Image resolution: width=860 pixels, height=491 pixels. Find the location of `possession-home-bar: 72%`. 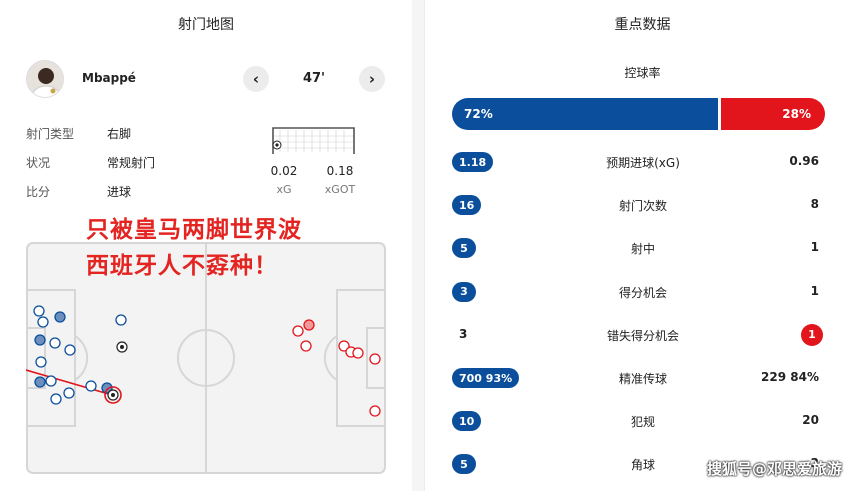

possession-home-bar: 72% is located at coordinates (585, 114).